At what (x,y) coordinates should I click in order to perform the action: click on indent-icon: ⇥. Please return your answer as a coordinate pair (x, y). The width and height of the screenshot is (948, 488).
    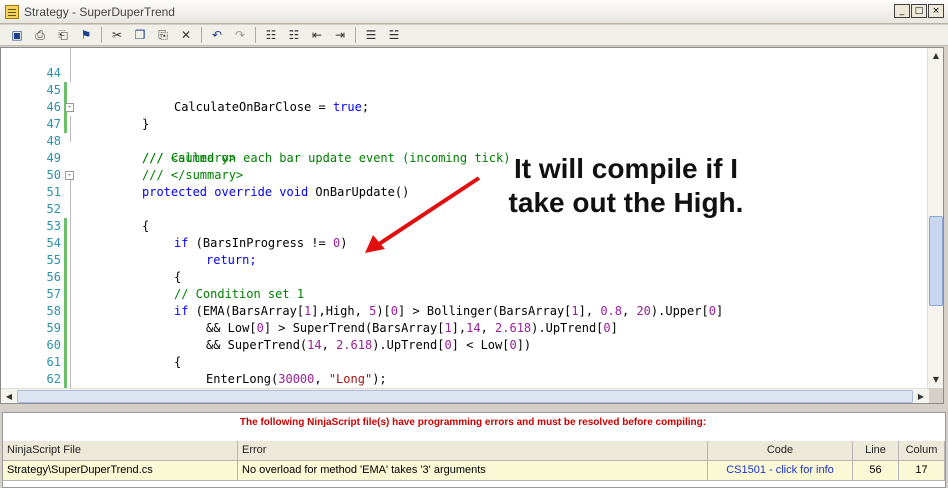
    Looking at the image, I should click on (340, 35).